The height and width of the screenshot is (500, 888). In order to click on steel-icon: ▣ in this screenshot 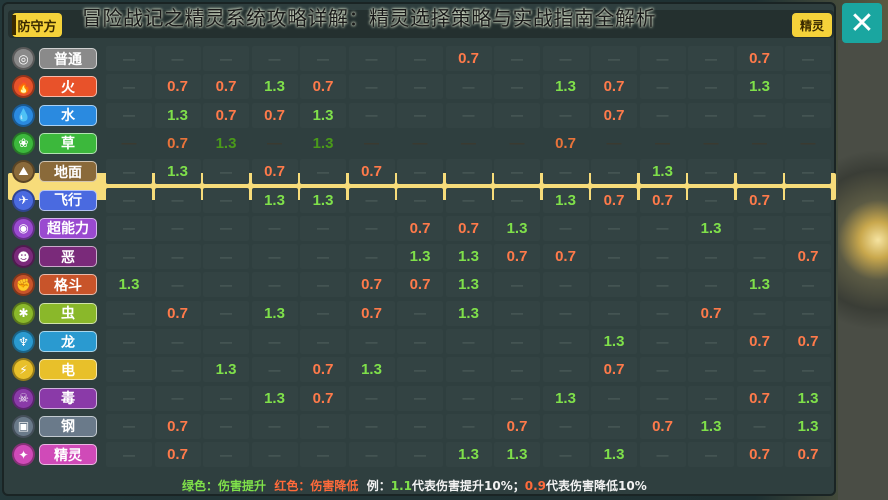, I will do `click(23, 426)`.